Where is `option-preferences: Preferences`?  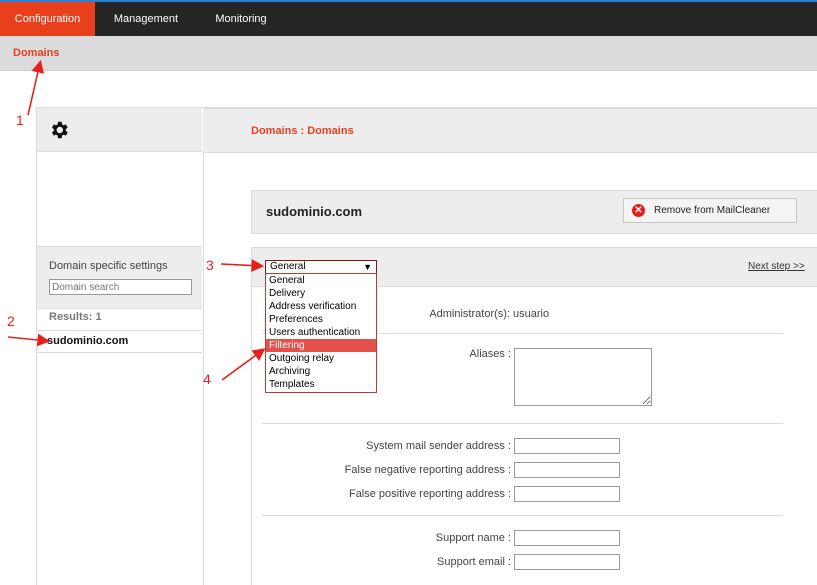 option-preferences: Preferences is located at coordinates (321, 319).